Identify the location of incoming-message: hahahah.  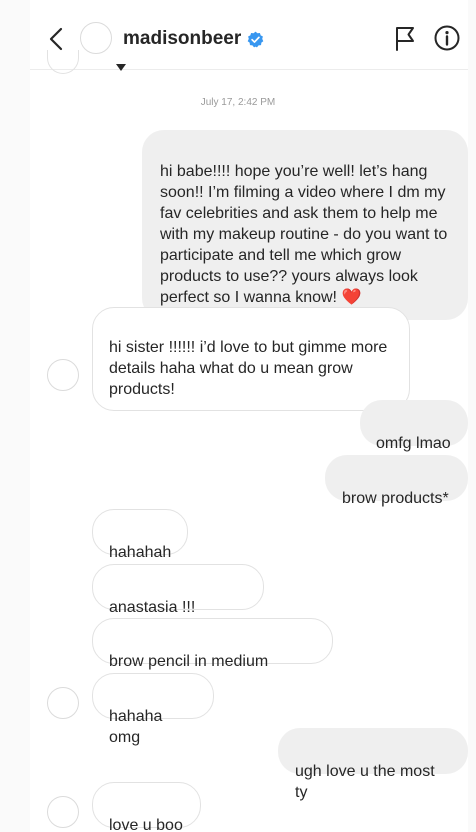
(140, 535).